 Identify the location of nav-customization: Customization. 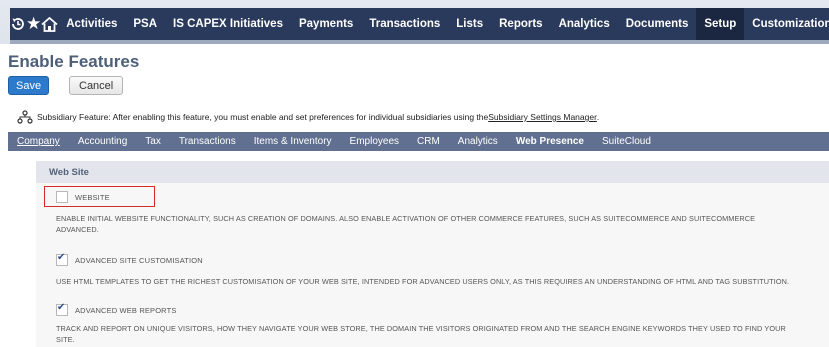
(786, 24).